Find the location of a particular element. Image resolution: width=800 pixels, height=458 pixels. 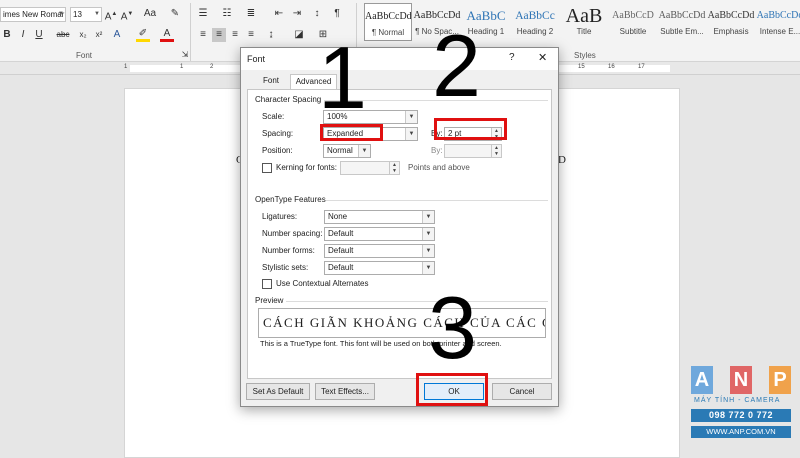

line-spacing-icon: ↨ is located at coordinates (271, 35).